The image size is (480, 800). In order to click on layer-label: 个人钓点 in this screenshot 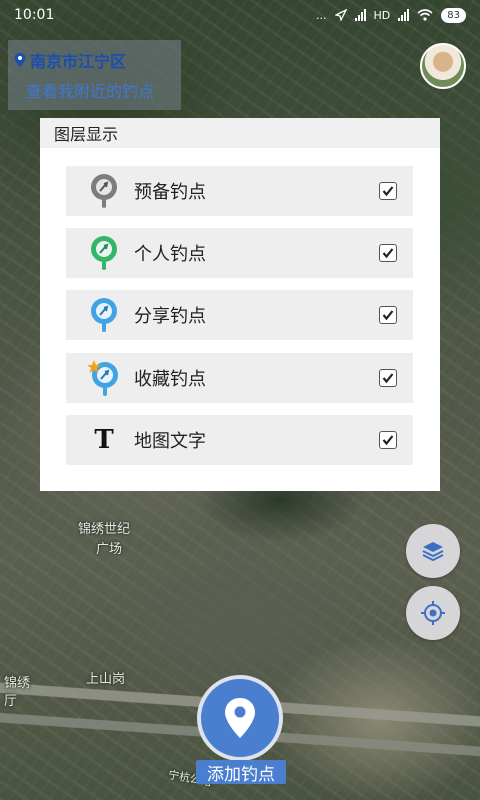, I will do `click(170, 254)`.